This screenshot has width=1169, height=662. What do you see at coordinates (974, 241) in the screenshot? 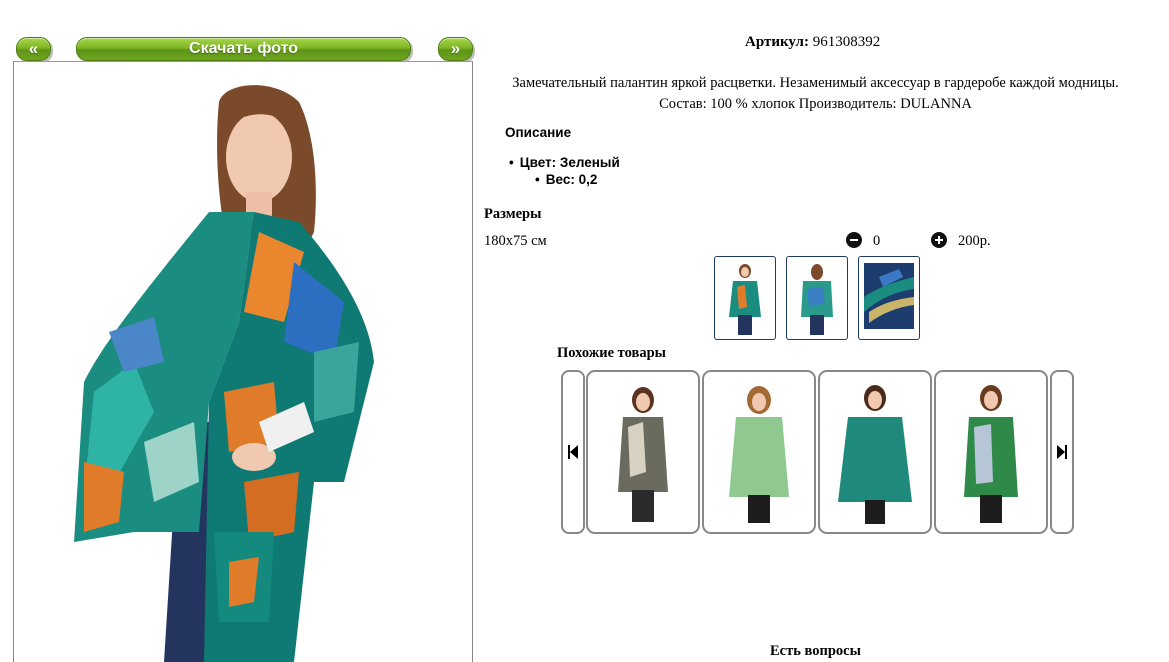
I see `price-value: 200р.` at bounding box center [974, 241].